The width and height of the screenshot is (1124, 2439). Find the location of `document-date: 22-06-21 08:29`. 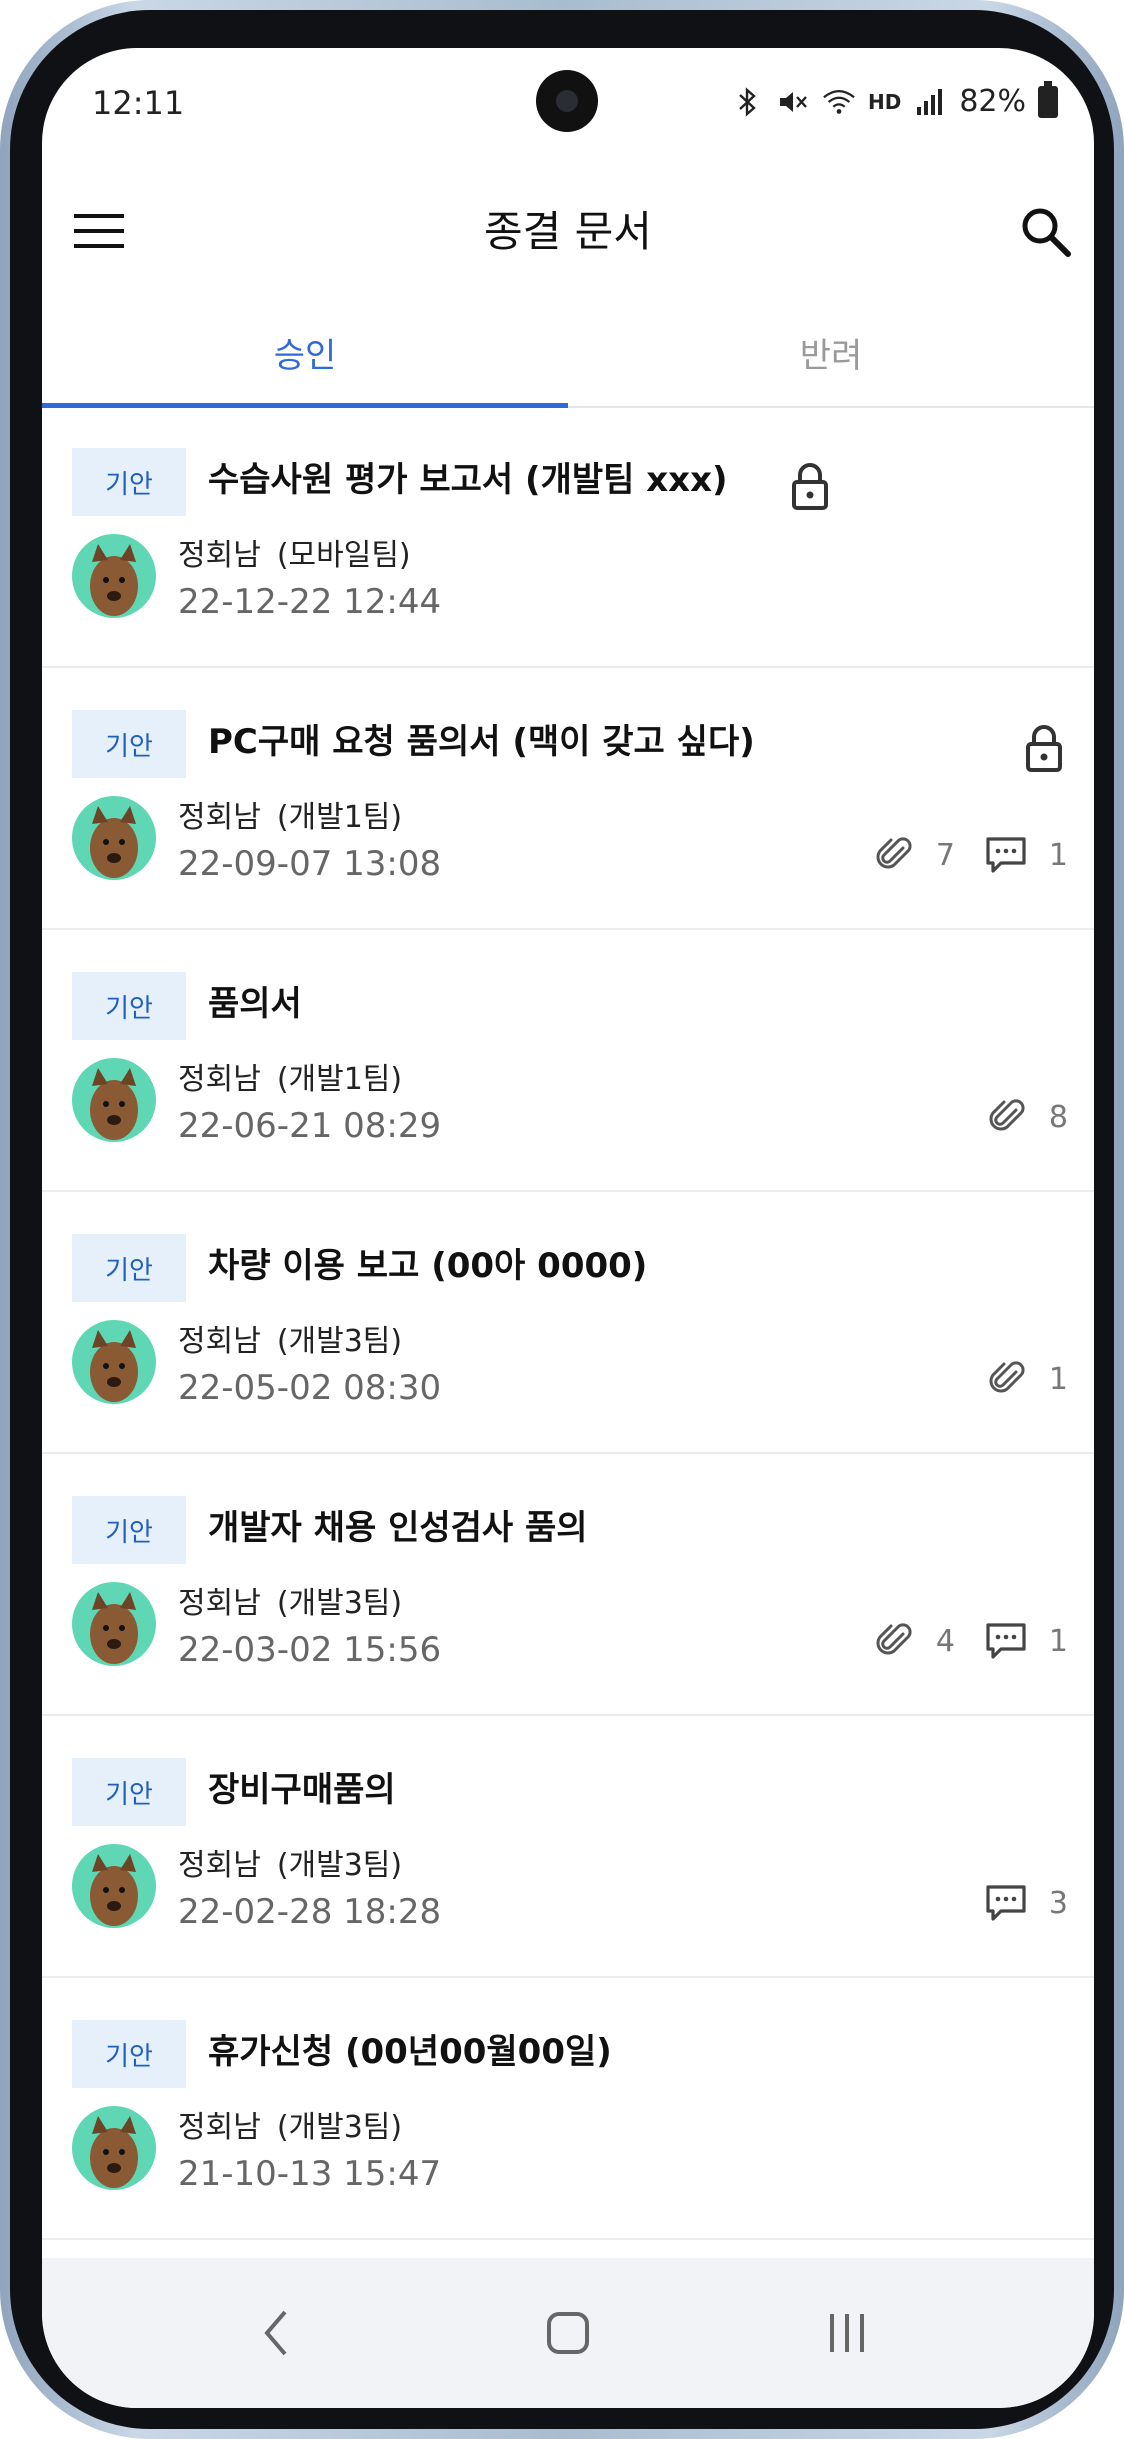

document-date: 22-06-21 08:29 is located at coordinates (310, 1126).